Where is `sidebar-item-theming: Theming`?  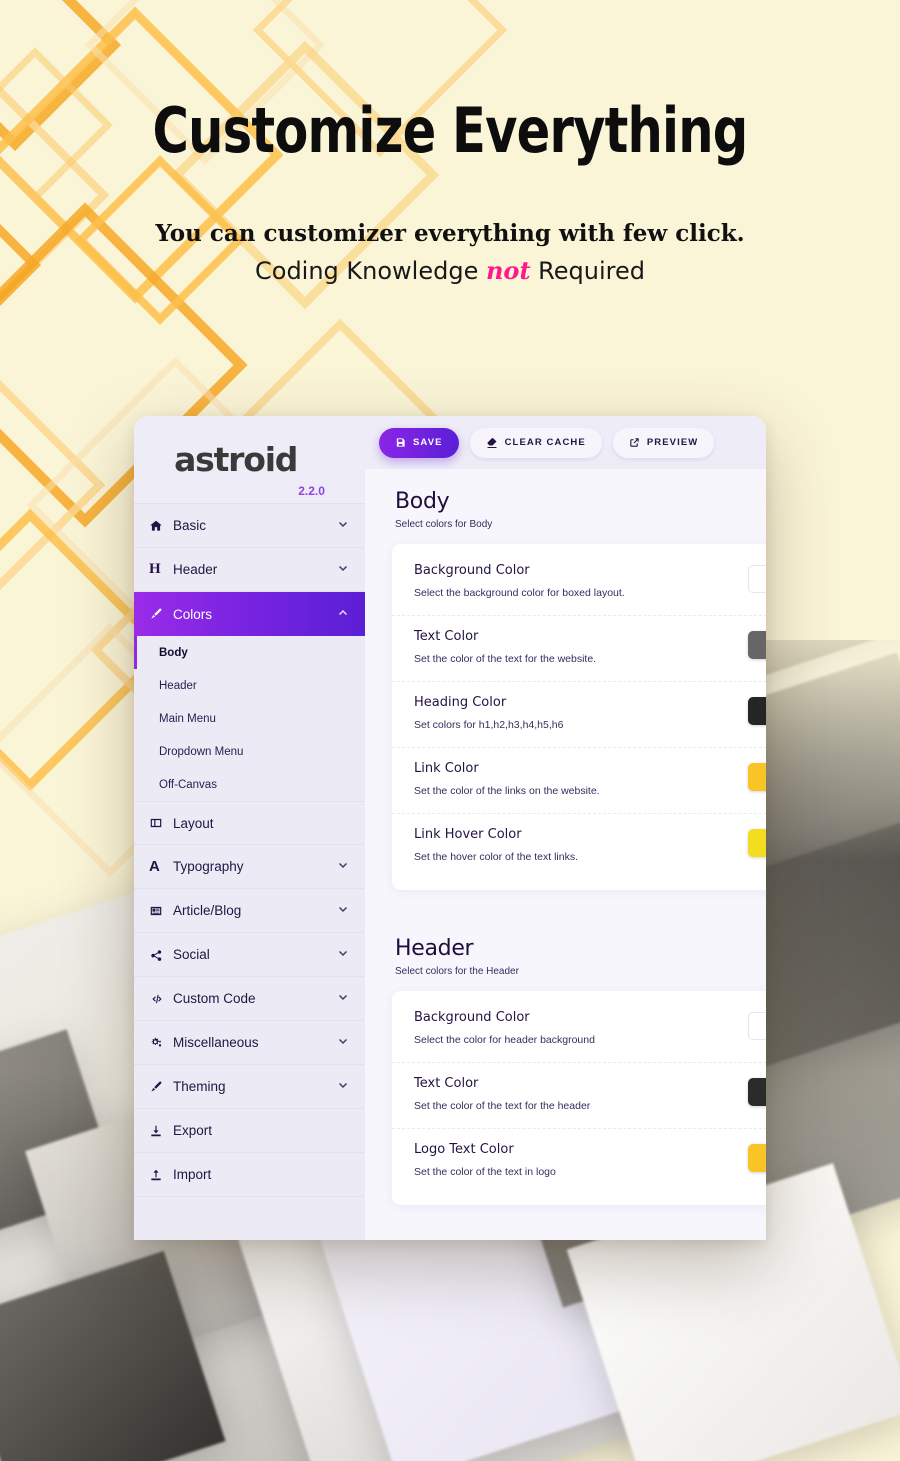
sidebar-item-theming: Theming is located at coordinates (249, 1087).